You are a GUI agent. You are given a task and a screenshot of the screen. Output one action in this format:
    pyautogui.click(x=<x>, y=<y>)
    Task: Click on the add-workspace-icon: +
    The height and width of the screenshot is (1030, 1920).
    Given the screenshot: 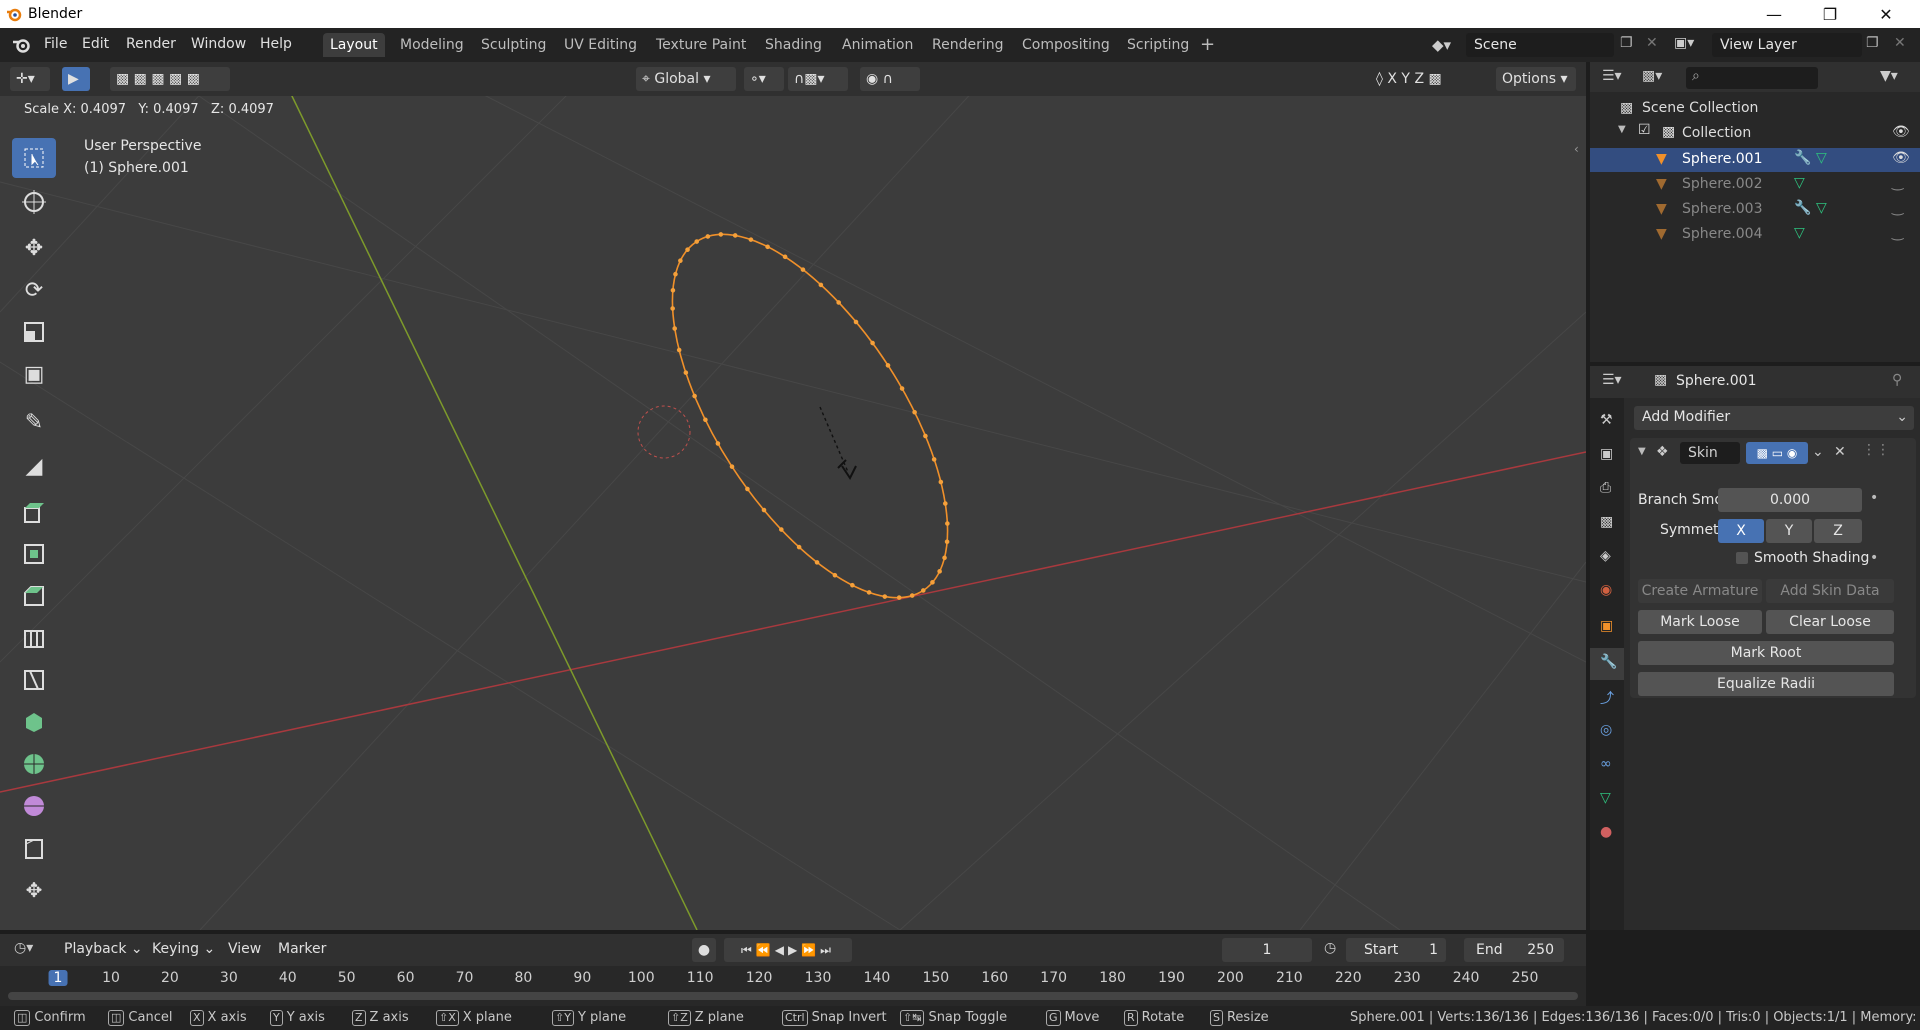 What is the action you would take?
    pyautogui.click(x=1207, y=44)
    